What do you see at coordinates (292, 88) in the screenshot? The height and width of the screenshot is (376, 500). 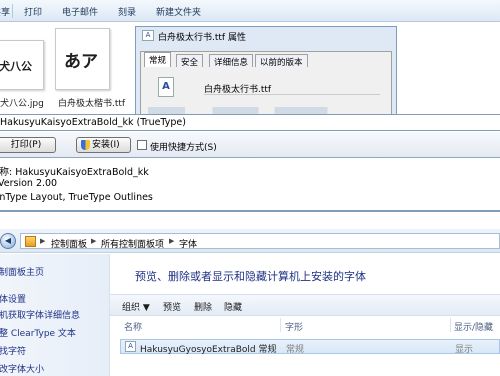 I see `filename-field: 白舟极太行书.ttf` at bounding box center [292, 88].